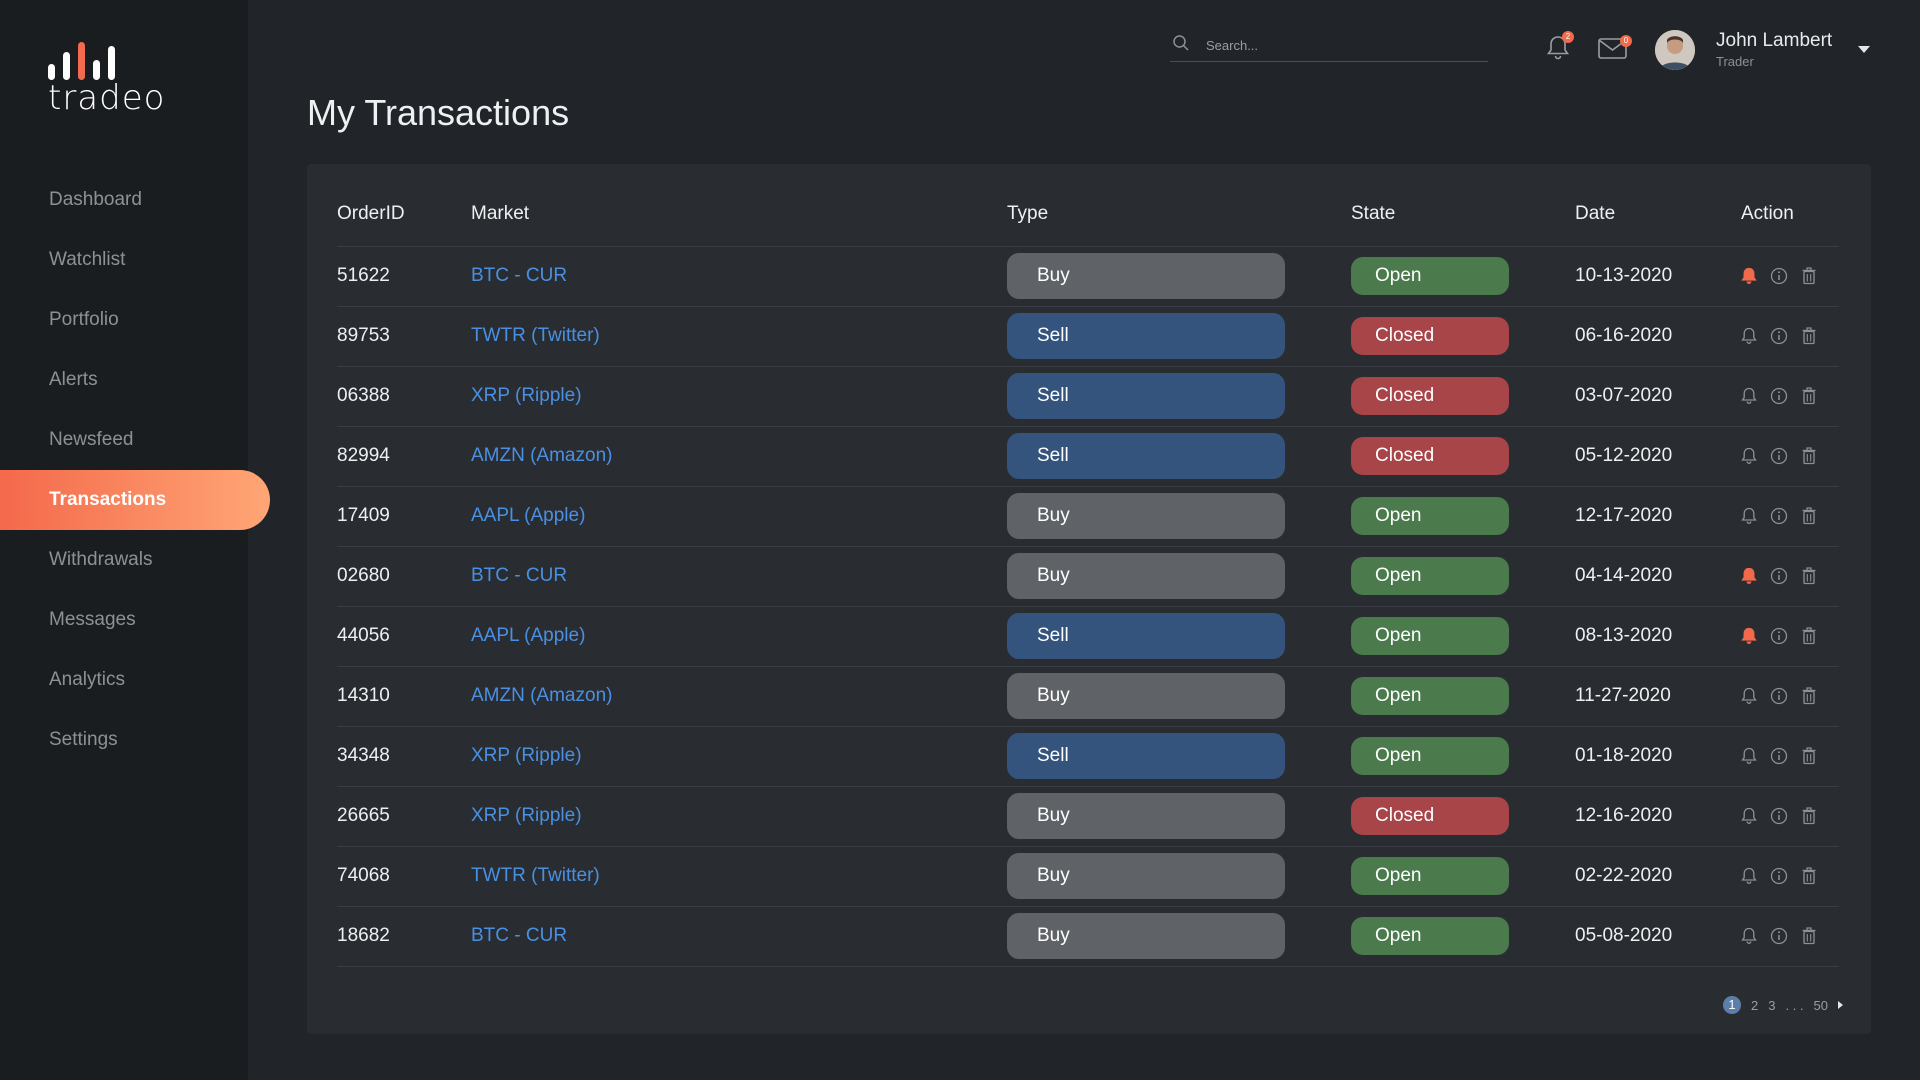  I want to click on state-cell: Closed, so click(1463, 396).